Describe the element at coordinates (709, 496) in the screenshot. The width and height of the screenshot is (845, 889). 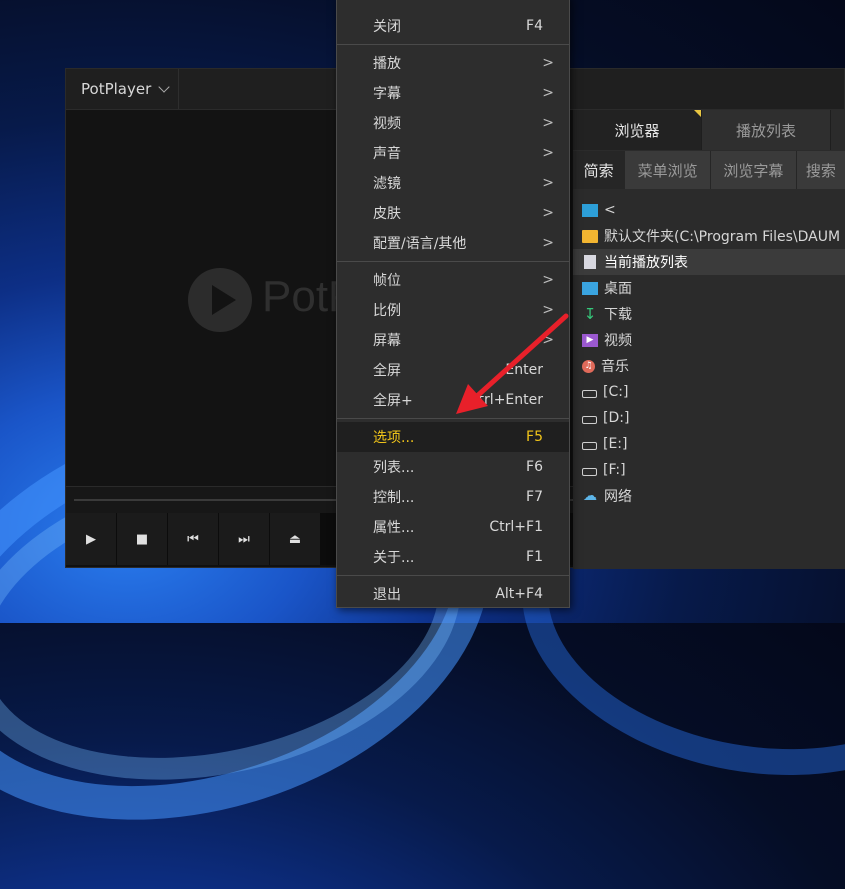
I see `list-item-network: ☁ 网络` at that location.